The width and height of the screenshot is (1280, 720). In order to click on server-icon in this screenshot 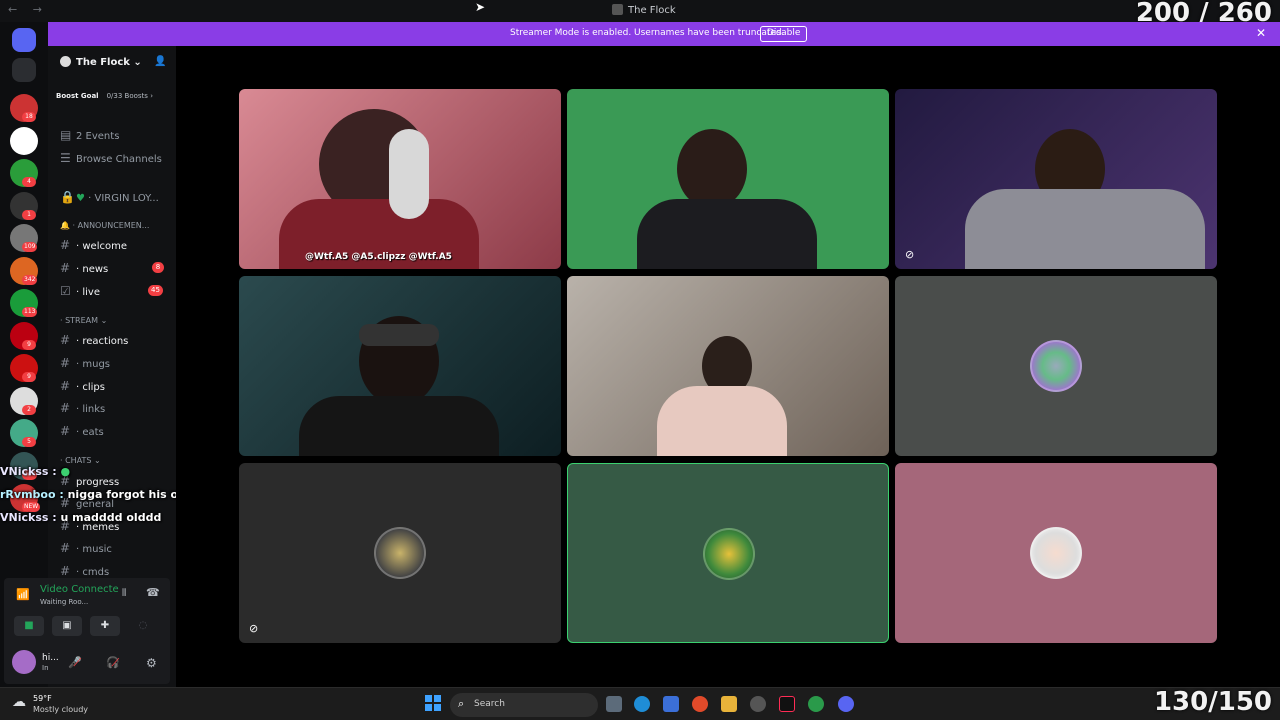, I will do `click(24, 140)`.